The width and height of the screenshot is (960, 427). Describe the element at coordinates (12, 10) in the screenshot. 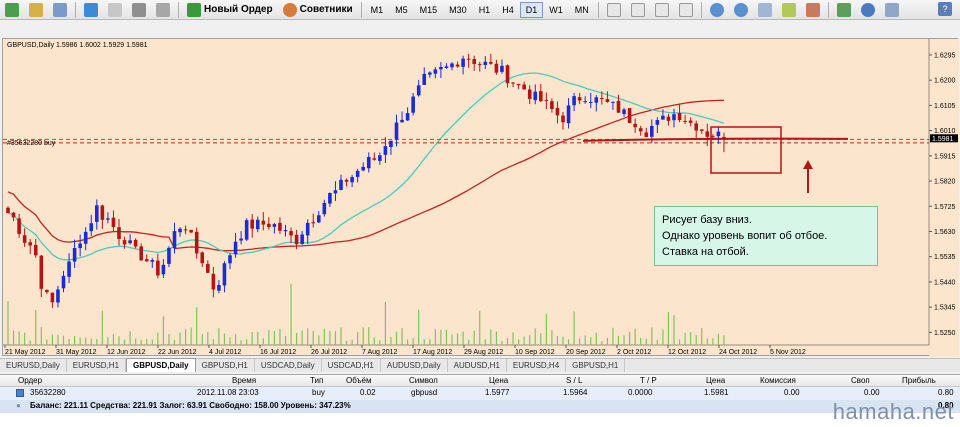

I see `new-chart-button` at that location.